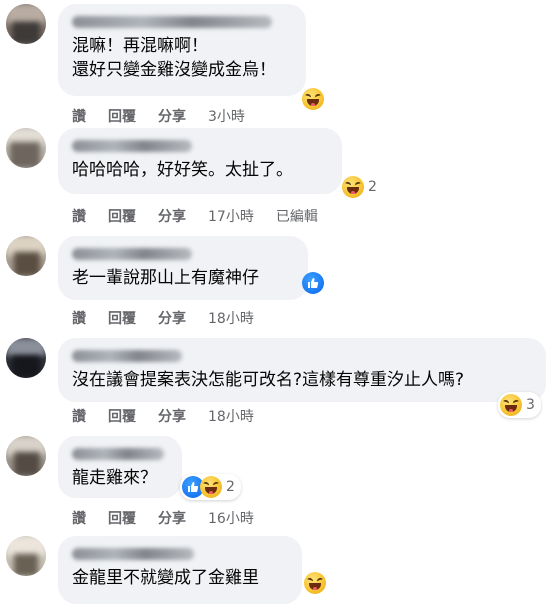 This screenshot has width=555, height=606. I want to click on reaction-count: 3, so click(530, 405).